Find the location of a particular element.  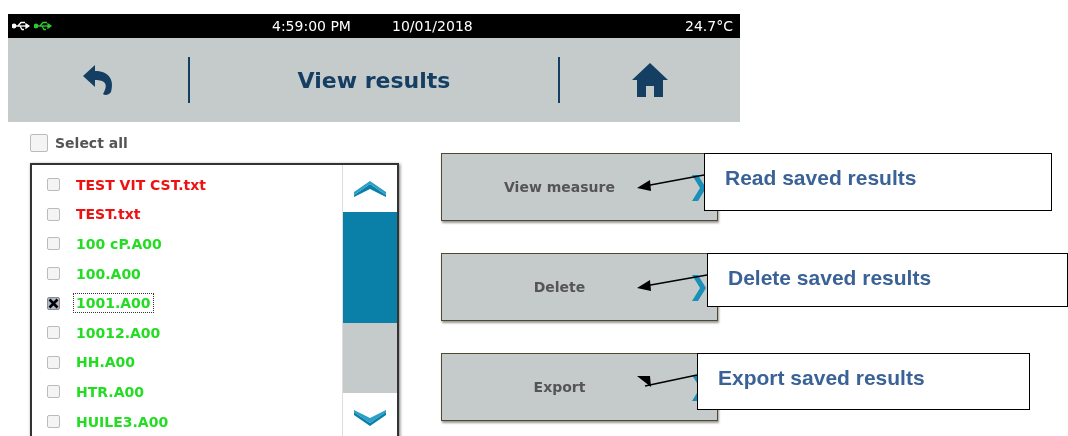

select-all-label: Select all is located at coordinates (91, 143).